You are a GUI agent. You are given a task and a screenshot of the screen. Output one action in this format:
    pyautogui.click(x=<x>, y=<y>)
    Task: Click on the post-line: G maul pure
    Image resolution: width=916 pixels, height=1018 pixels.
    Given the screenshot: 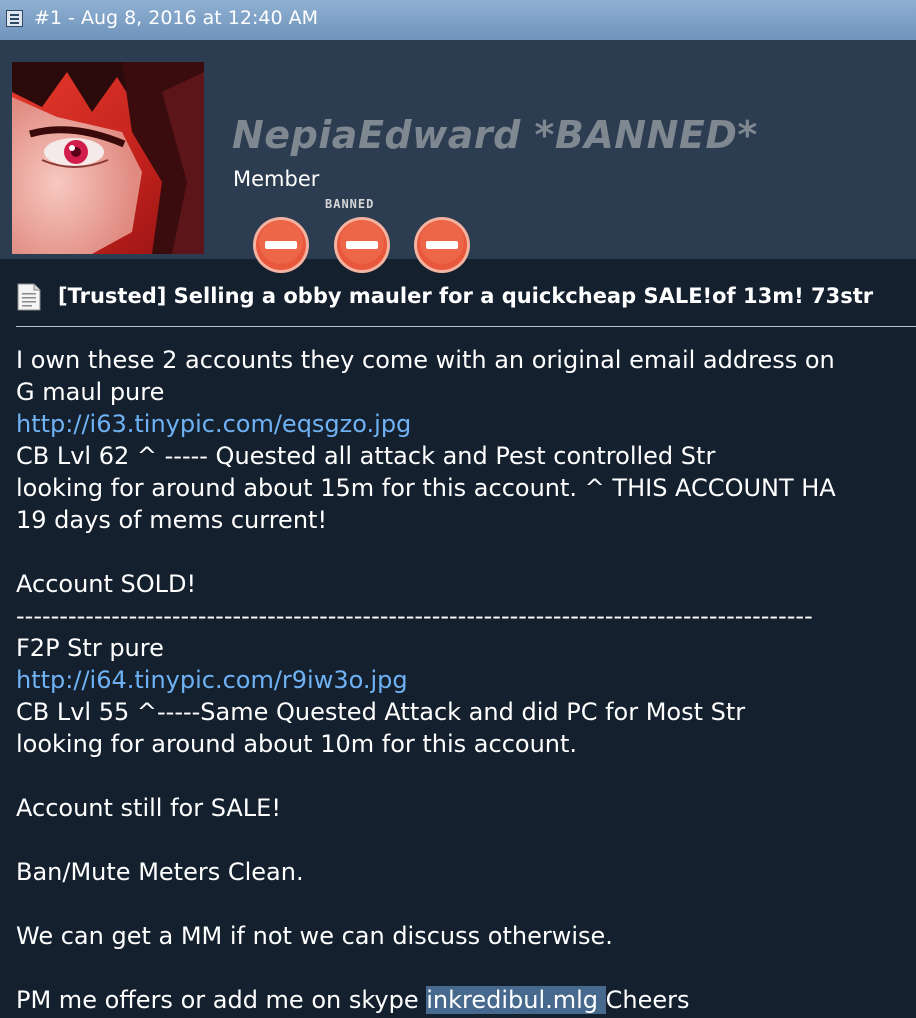 What is the action you would take?
    pyautogui.click(x=90, y=392)
    